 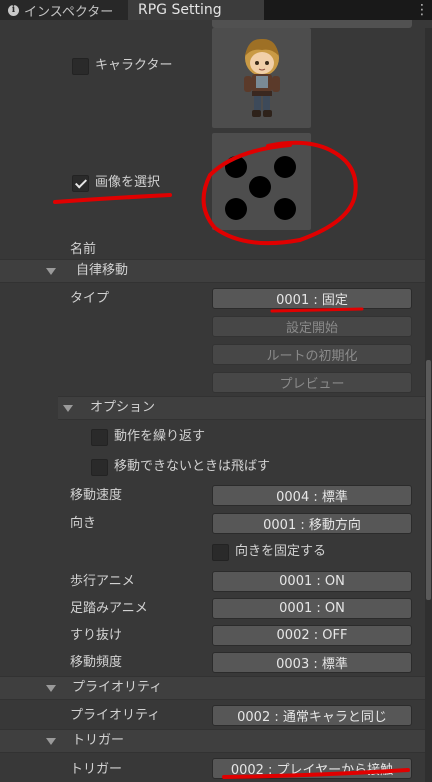 I want to click on annotation-underline-trigger, so click(x=316, y=773).